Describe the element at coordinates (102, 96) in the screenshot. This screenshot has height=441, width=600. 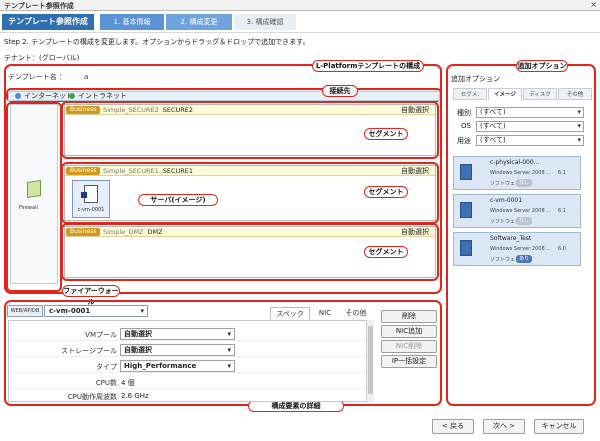
I see `intranet-label: イントラネット` at that location.